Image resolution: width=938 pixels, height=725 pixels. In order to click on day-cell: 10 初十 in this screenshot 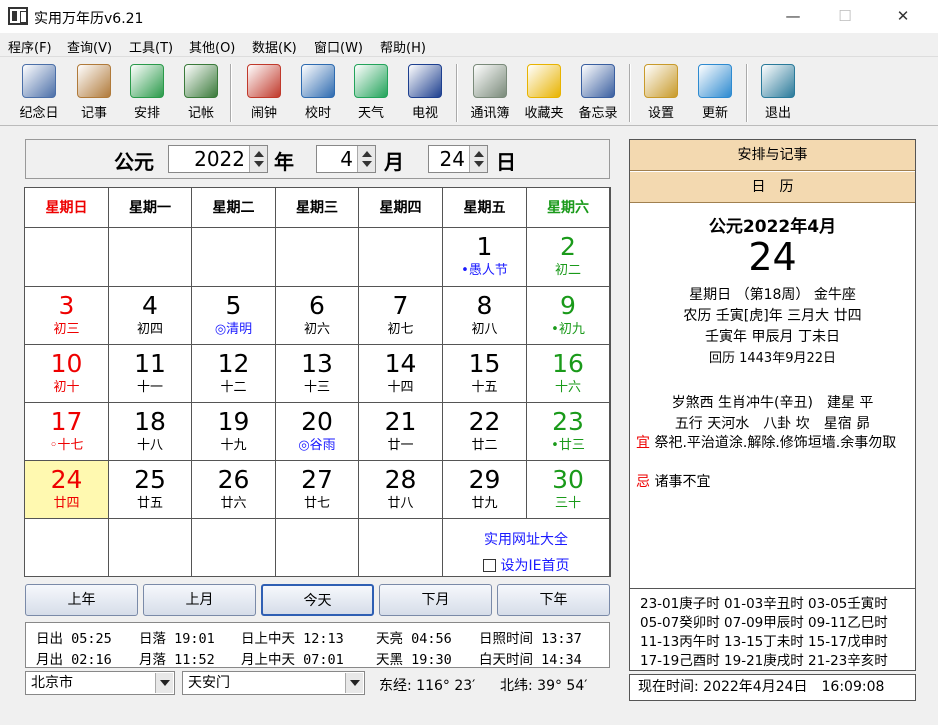, I will do `click(67, 374)`.